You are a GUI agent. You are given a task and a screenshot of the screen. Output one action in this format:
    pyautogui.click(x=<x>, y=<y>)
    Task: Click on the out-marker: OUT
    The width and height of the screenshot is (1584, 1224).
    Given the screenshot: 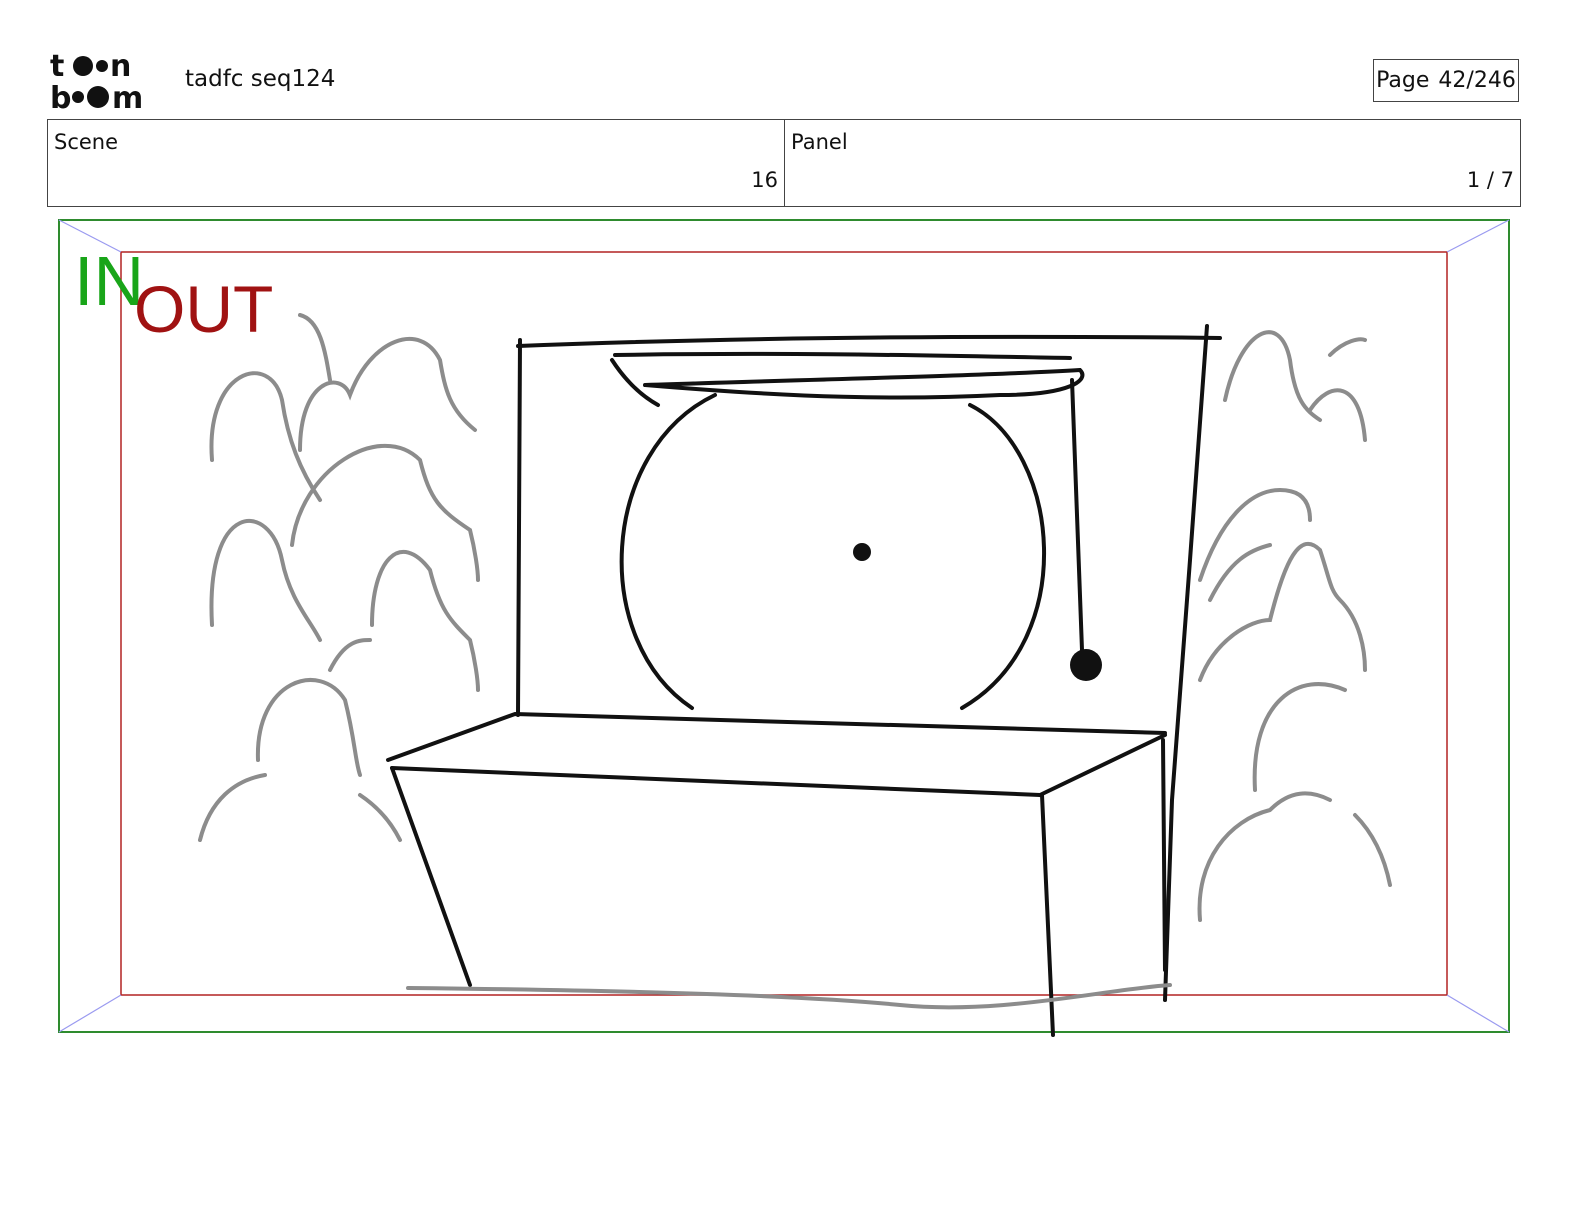 What is the action you would take?
    pyautogui.click(x=204, y=309)
    